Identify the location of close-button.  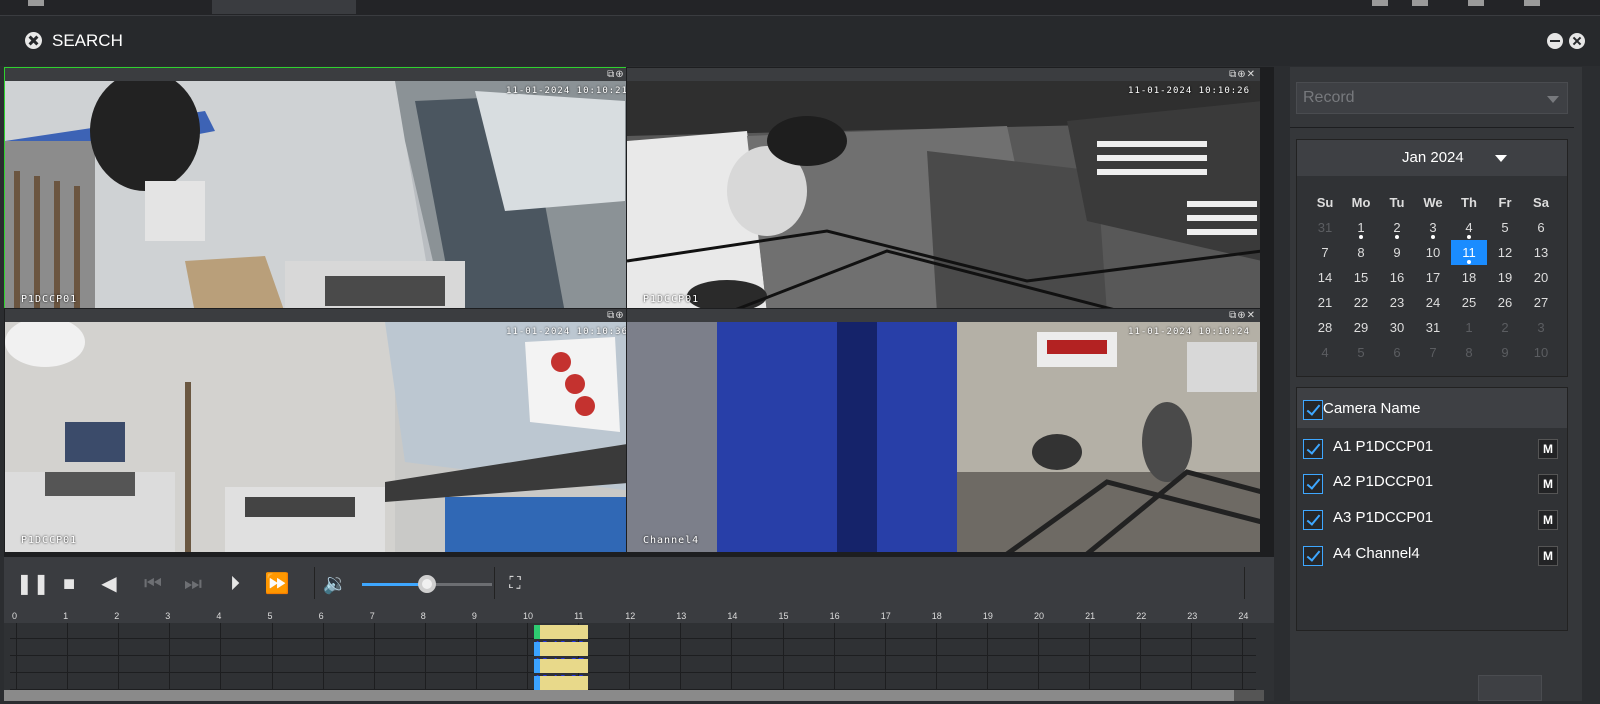
(1577, 41).